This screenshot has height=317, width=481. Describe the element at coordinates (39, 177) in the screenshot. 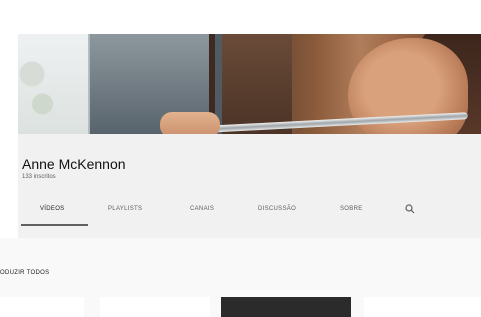

I see `subscriber-count: 133 inscritos` at that location.